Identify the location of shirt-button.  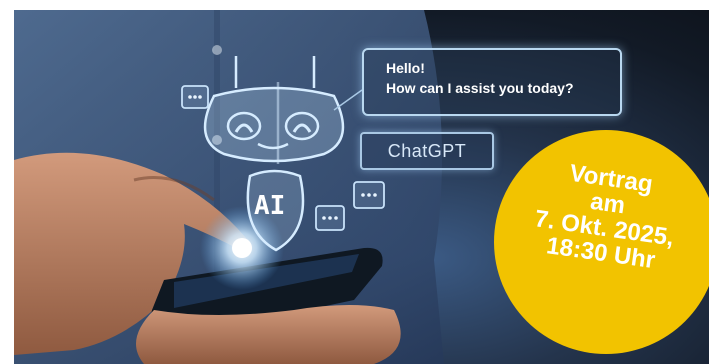
(217, 50).